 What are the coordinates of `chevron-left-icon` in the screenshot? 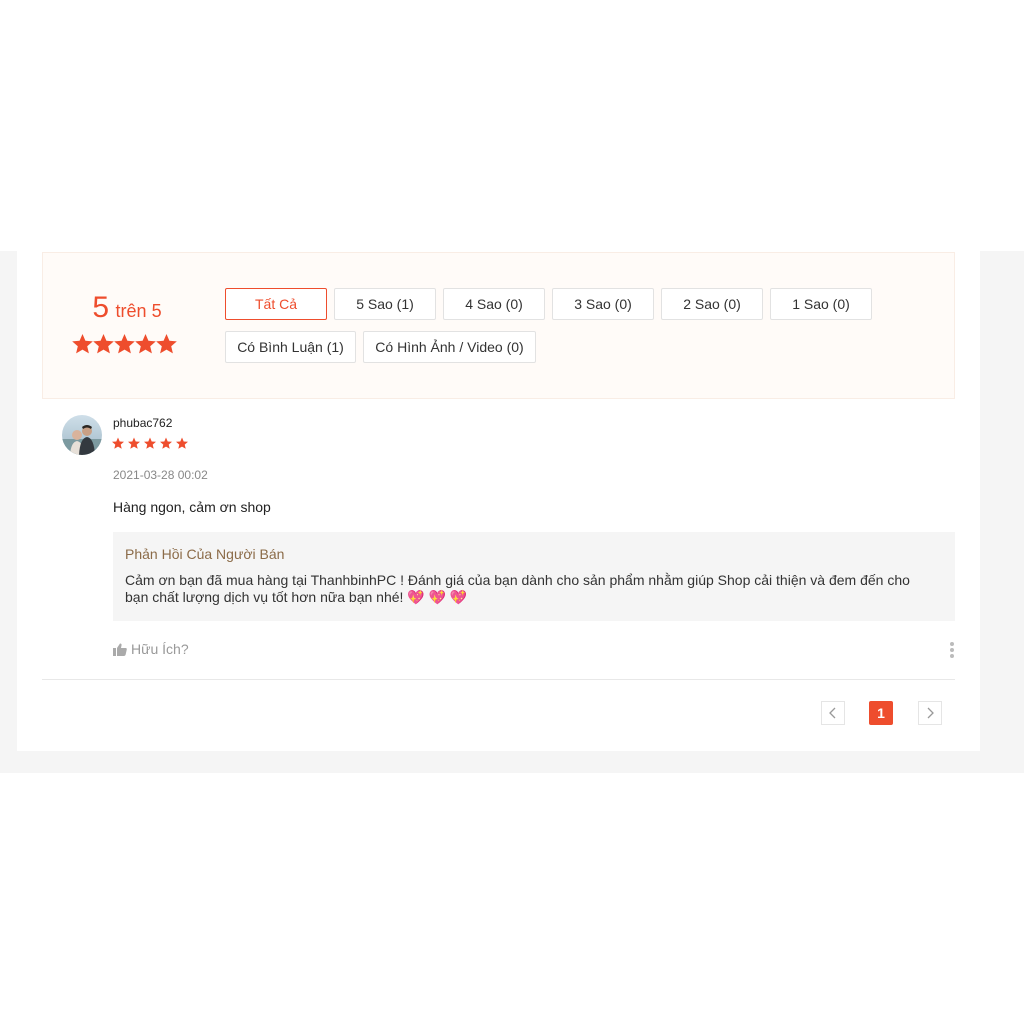 It's located at (832, 713).